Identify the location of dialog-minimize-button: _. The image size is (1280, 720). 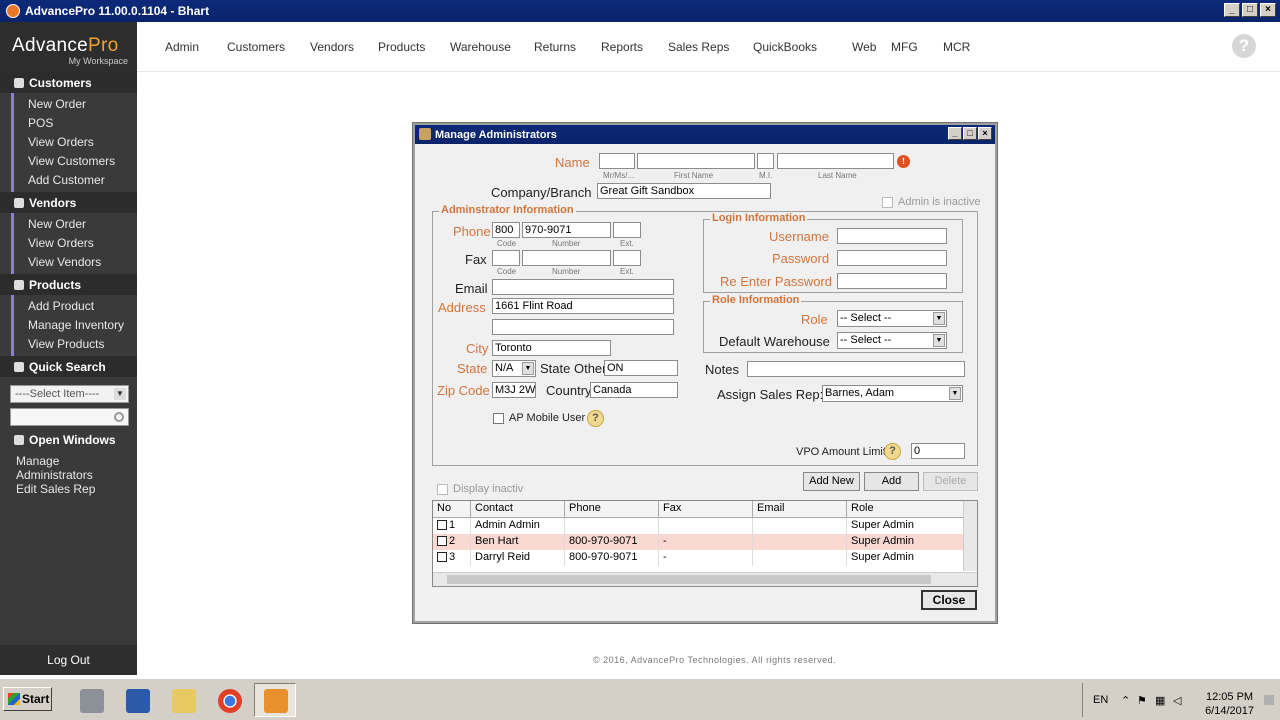
(955, 133).